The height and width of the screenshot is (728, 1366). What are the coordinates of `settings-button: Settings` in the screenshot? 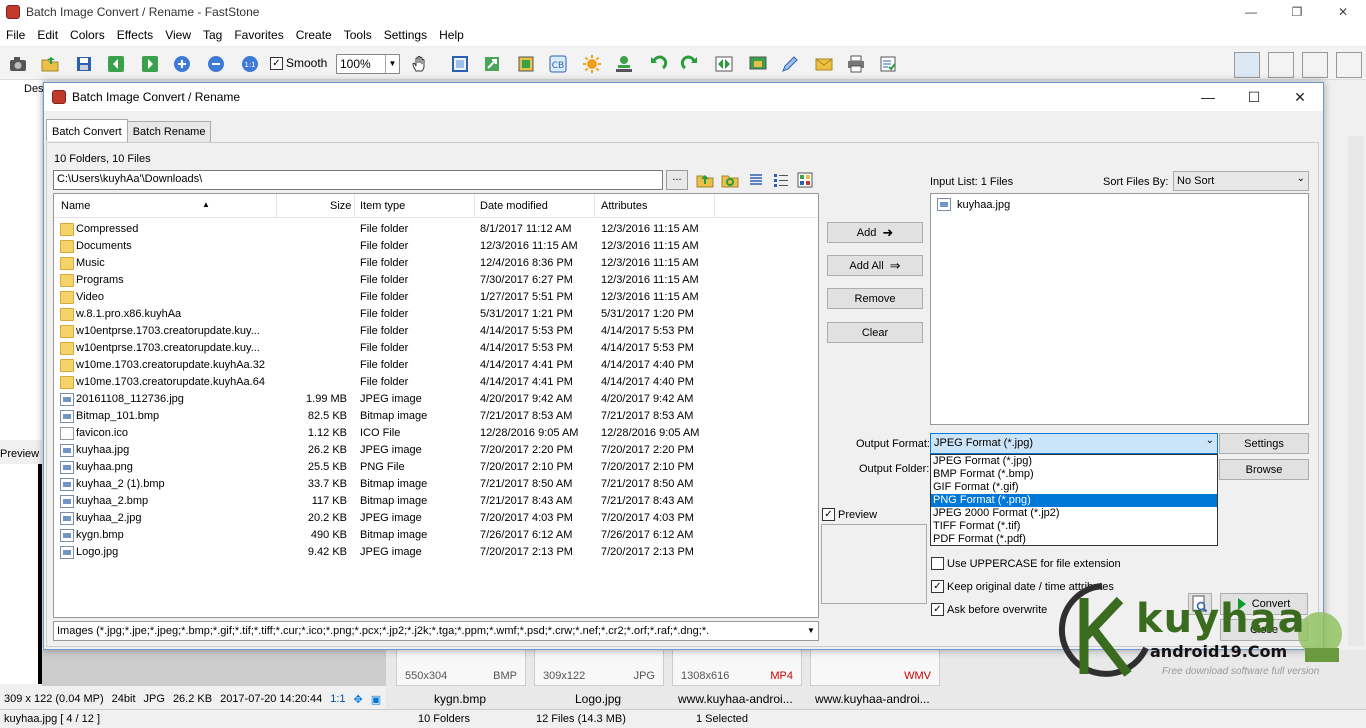 It's located at (1264, 443).